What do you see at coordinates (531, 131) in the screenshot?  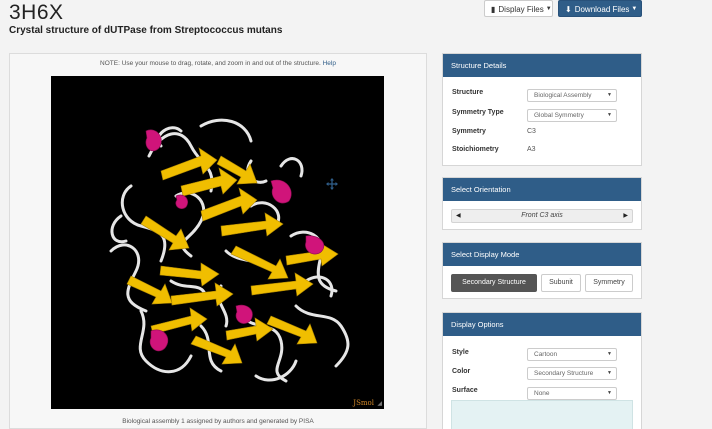 I see `symmetry-value: C3` at bounding box center [531, 131].